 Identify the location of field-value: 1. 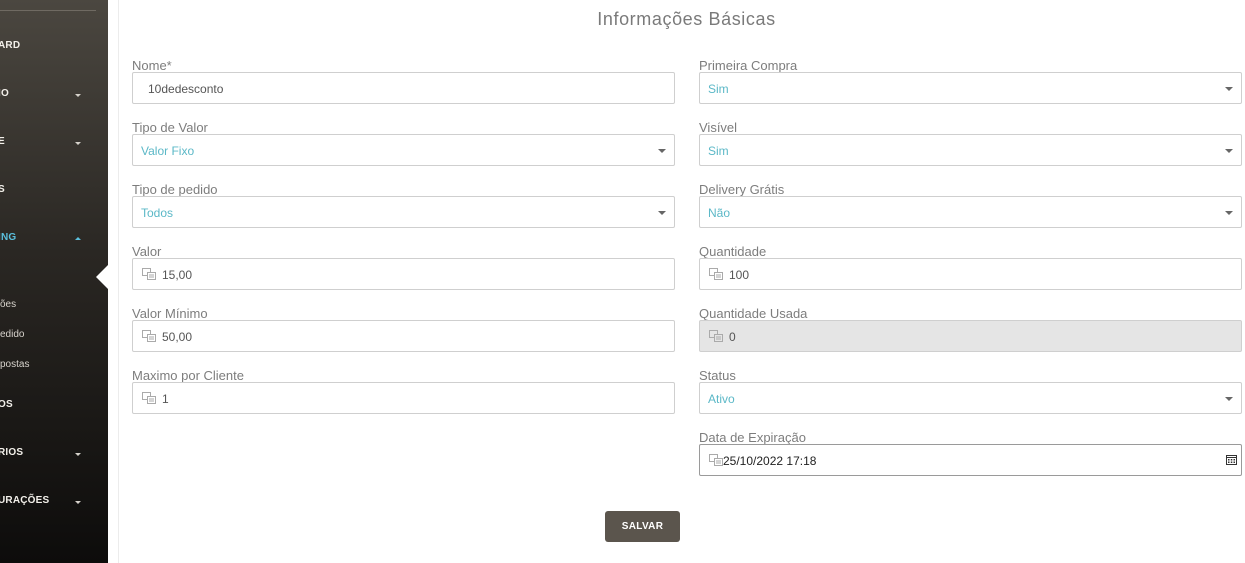
(165, 399).